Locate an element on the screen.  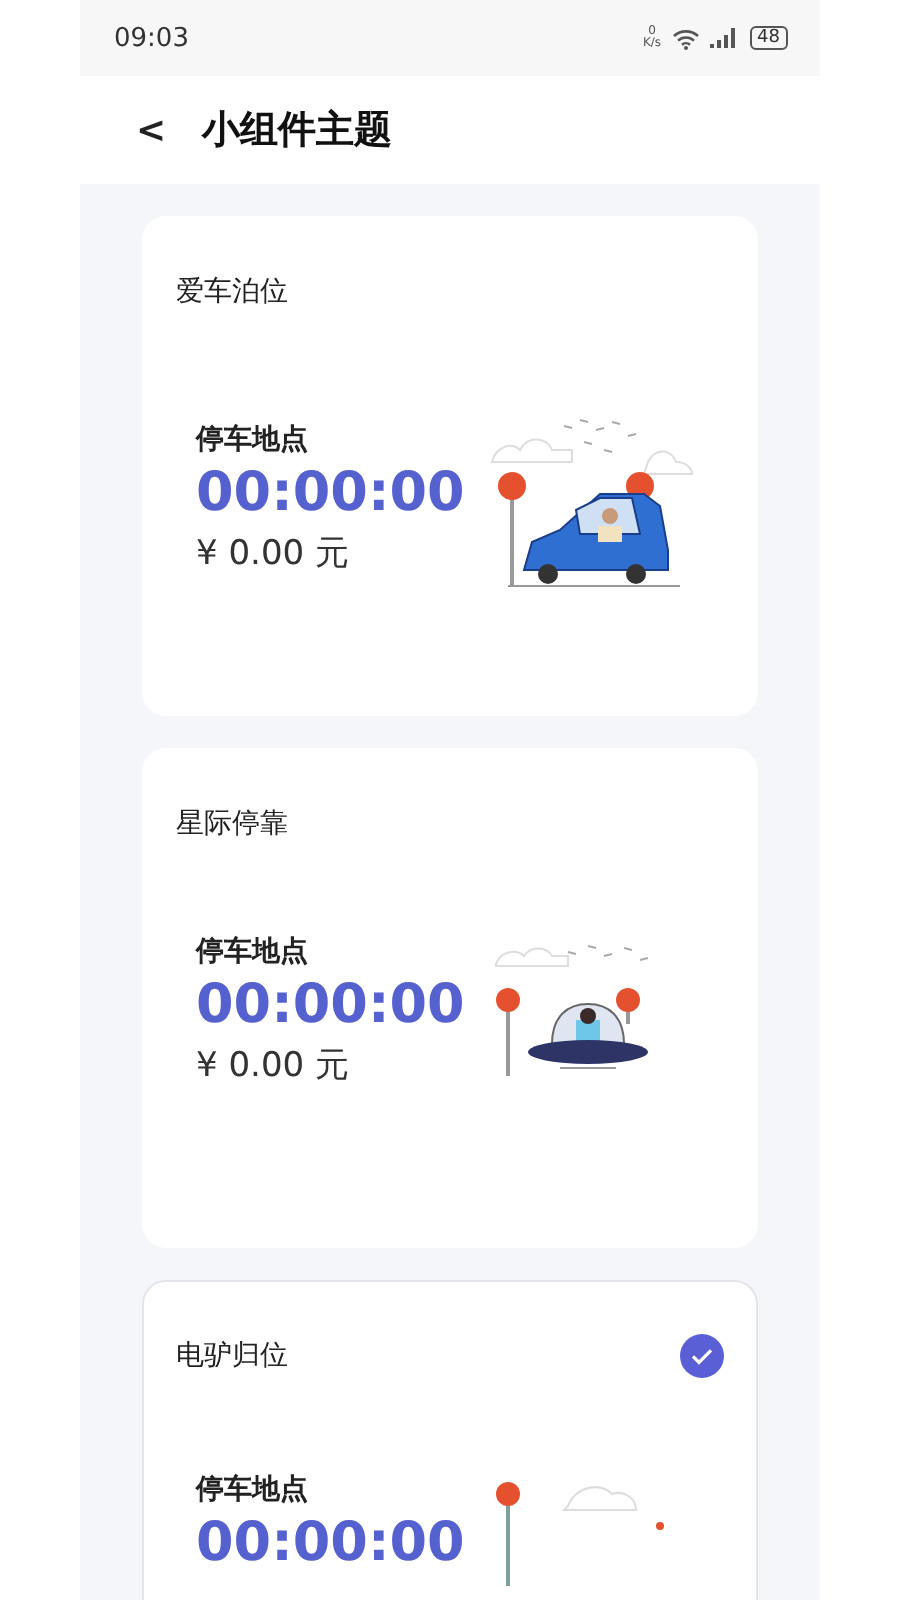
page-title: 小组件主题 is located at coordinates (297, 131).